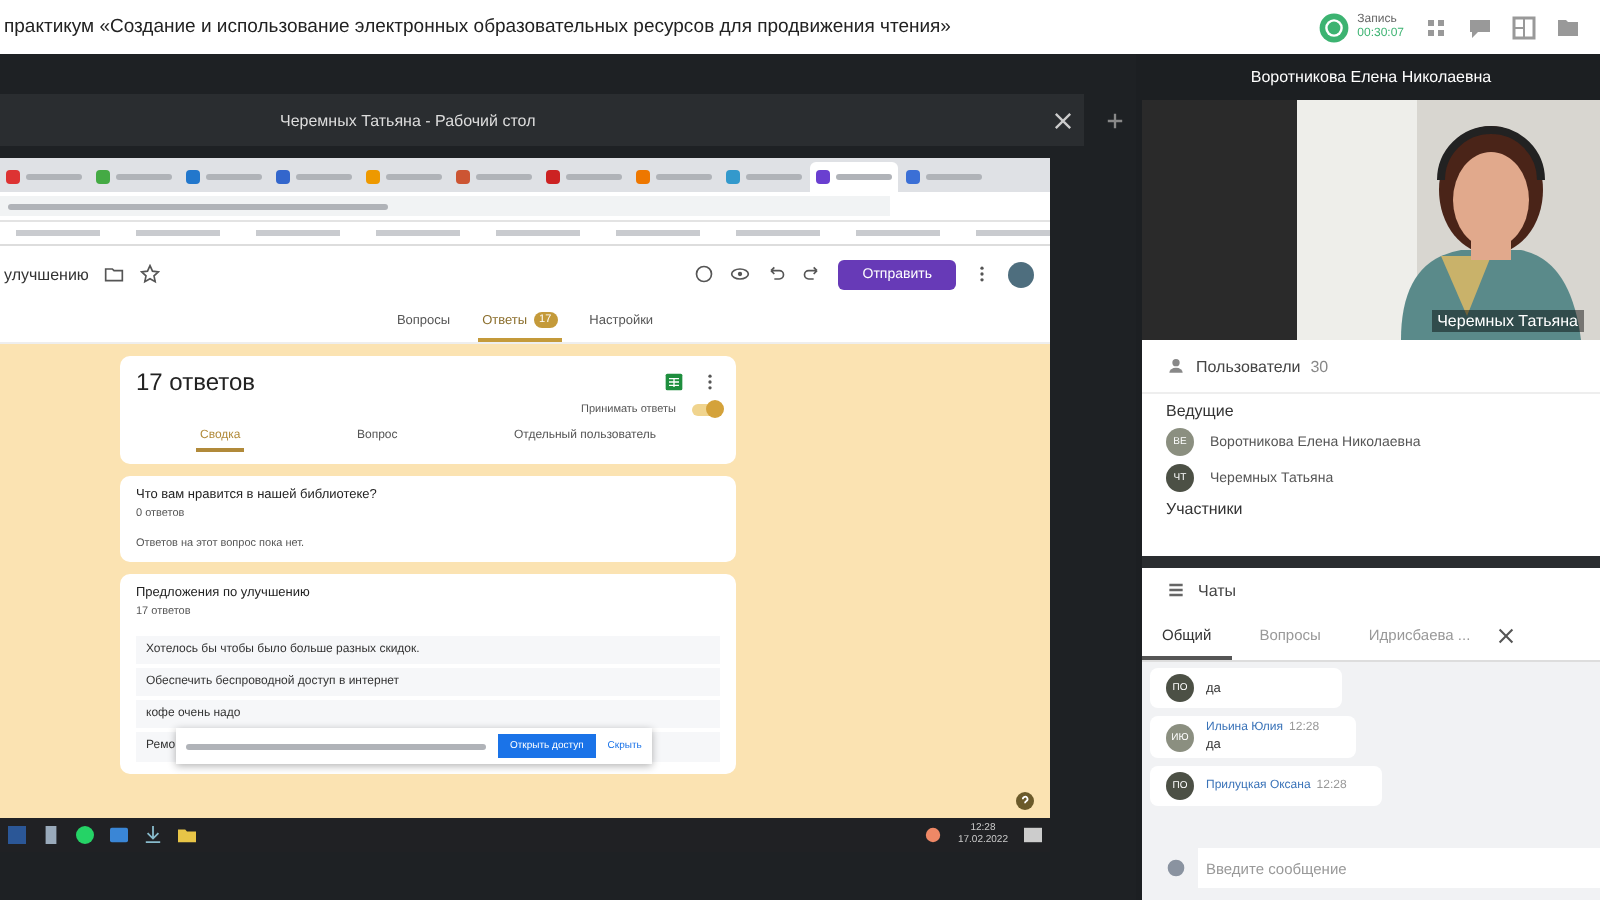  What do you see at coordinates (1176, 366) in the screenshot?
I see `users-icon` at bounding box center [1176, 366].